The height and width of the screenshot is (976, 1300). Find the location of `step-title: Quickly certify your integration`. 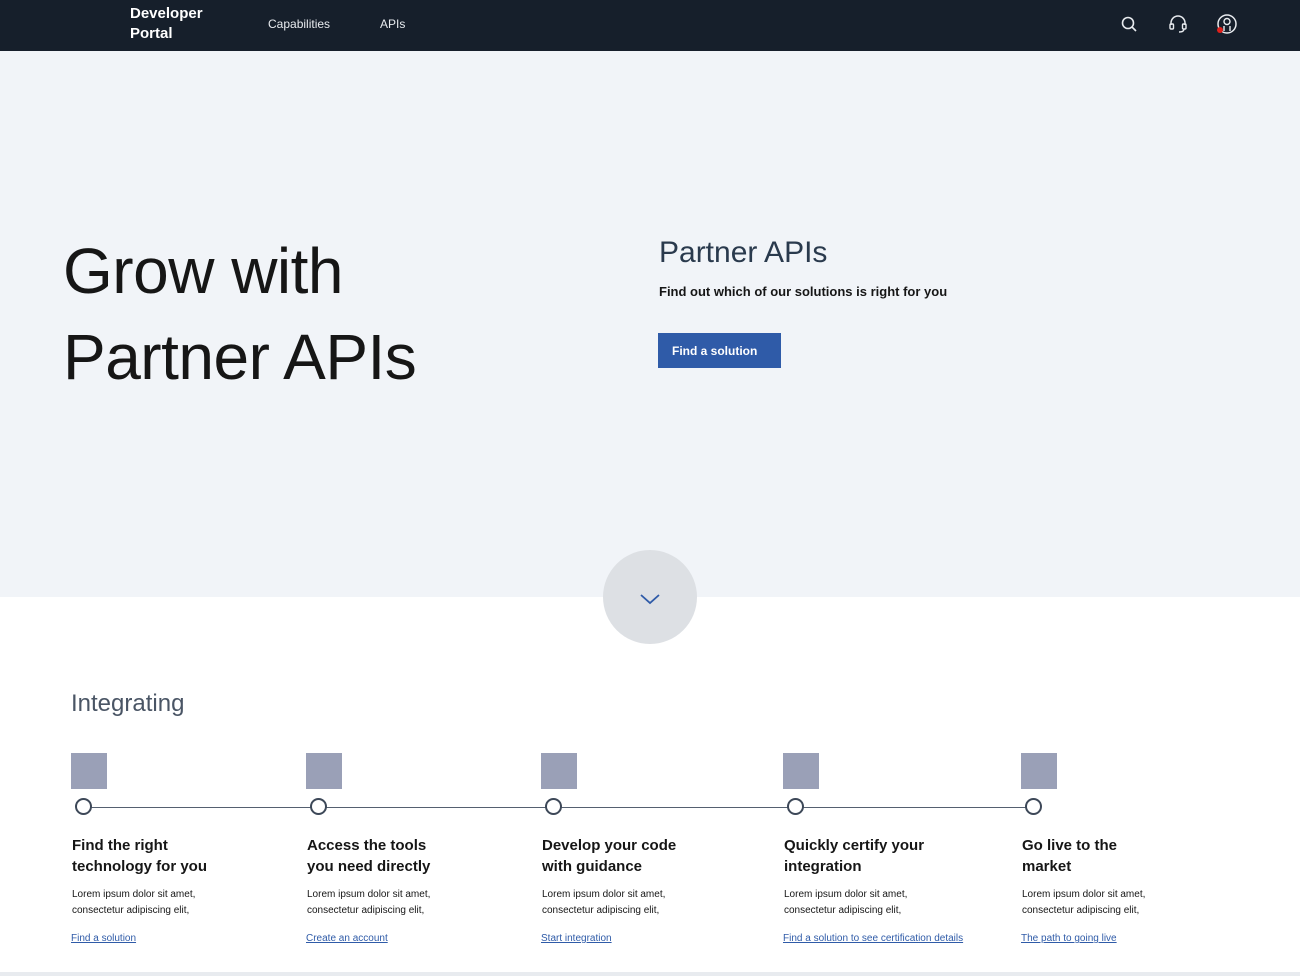

step-title: Quickly certify your integration is located at coordinates (899, 856).